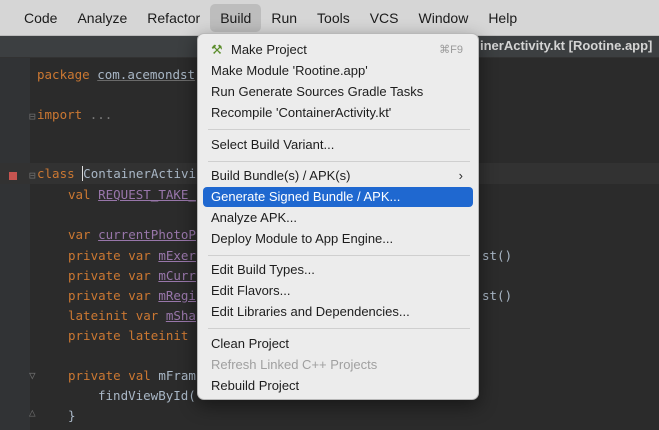 The height and width of the screenshot is (430, 659). Describe the element at coordinates (180, 315) in the screenshot. I see `property-name: mSha` at that location.